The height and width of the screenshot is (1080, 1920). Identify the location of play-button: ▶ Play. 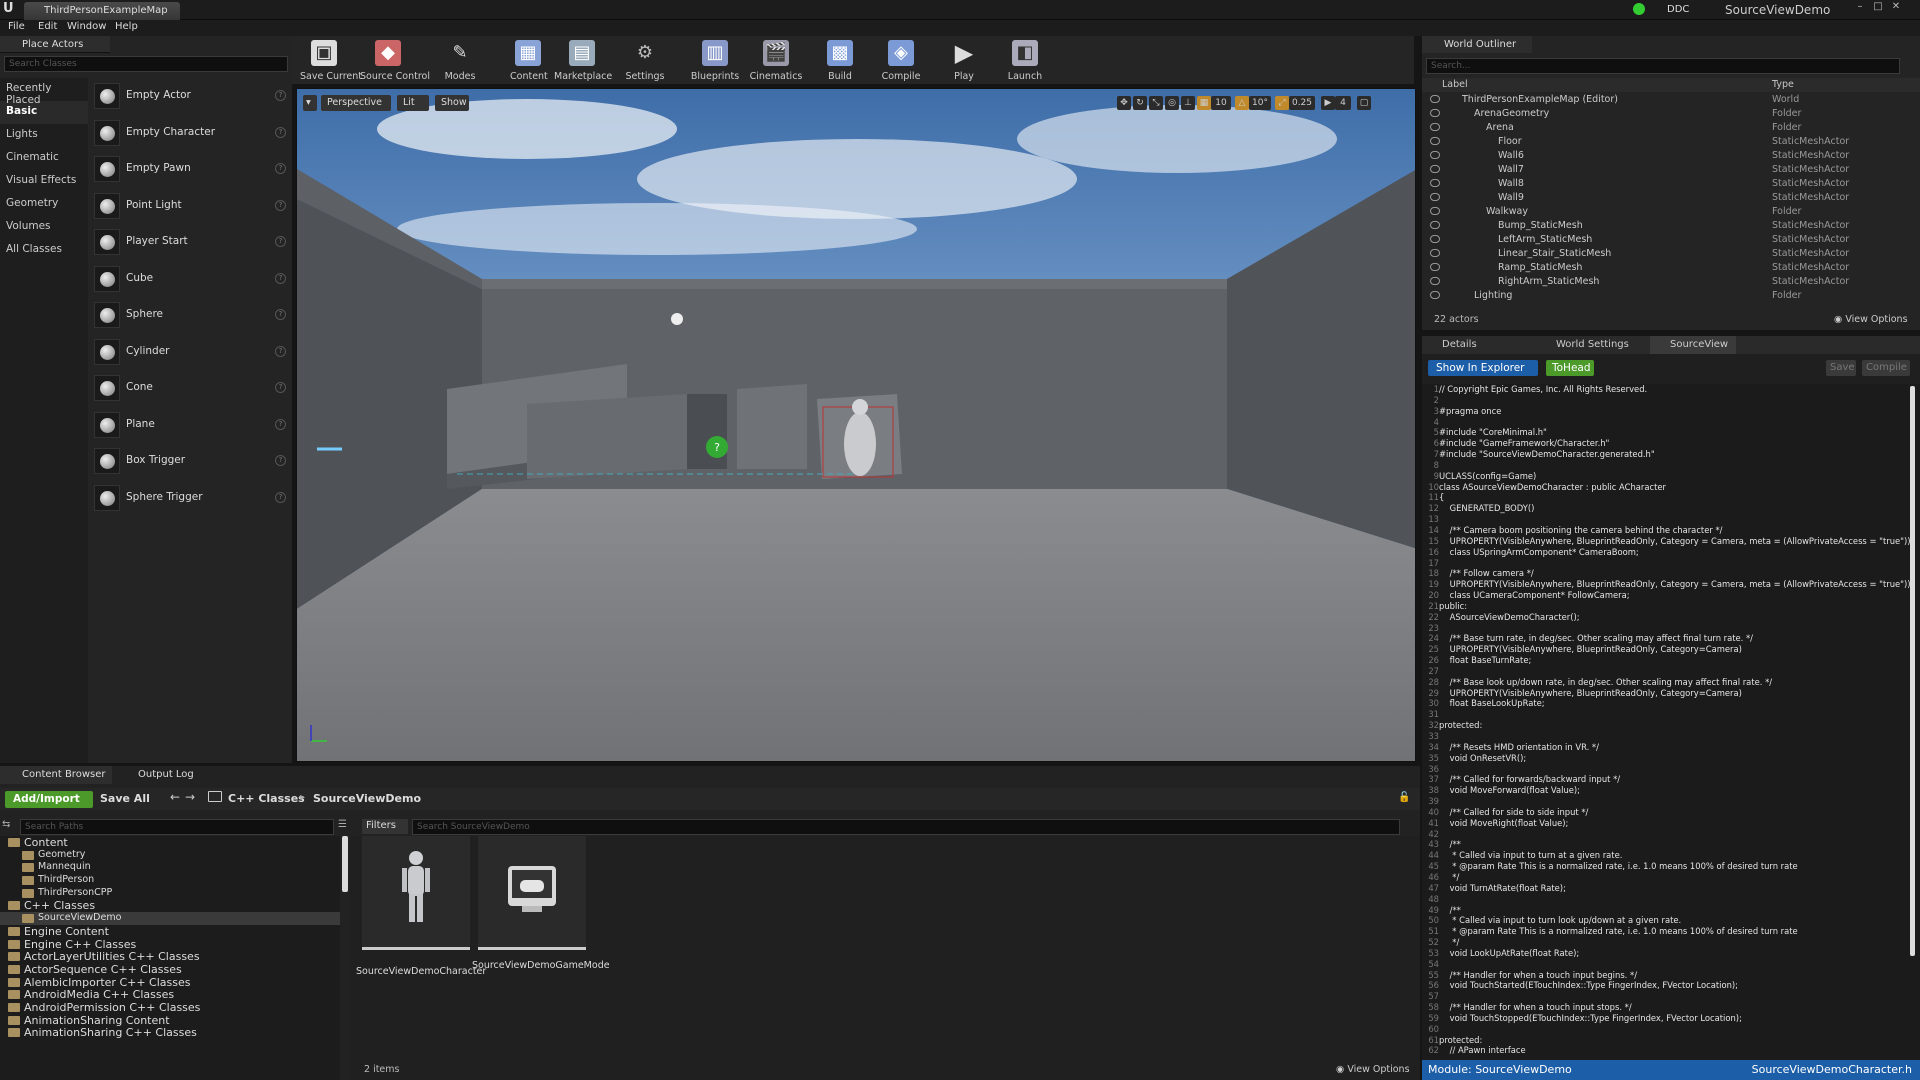
(964, 60).